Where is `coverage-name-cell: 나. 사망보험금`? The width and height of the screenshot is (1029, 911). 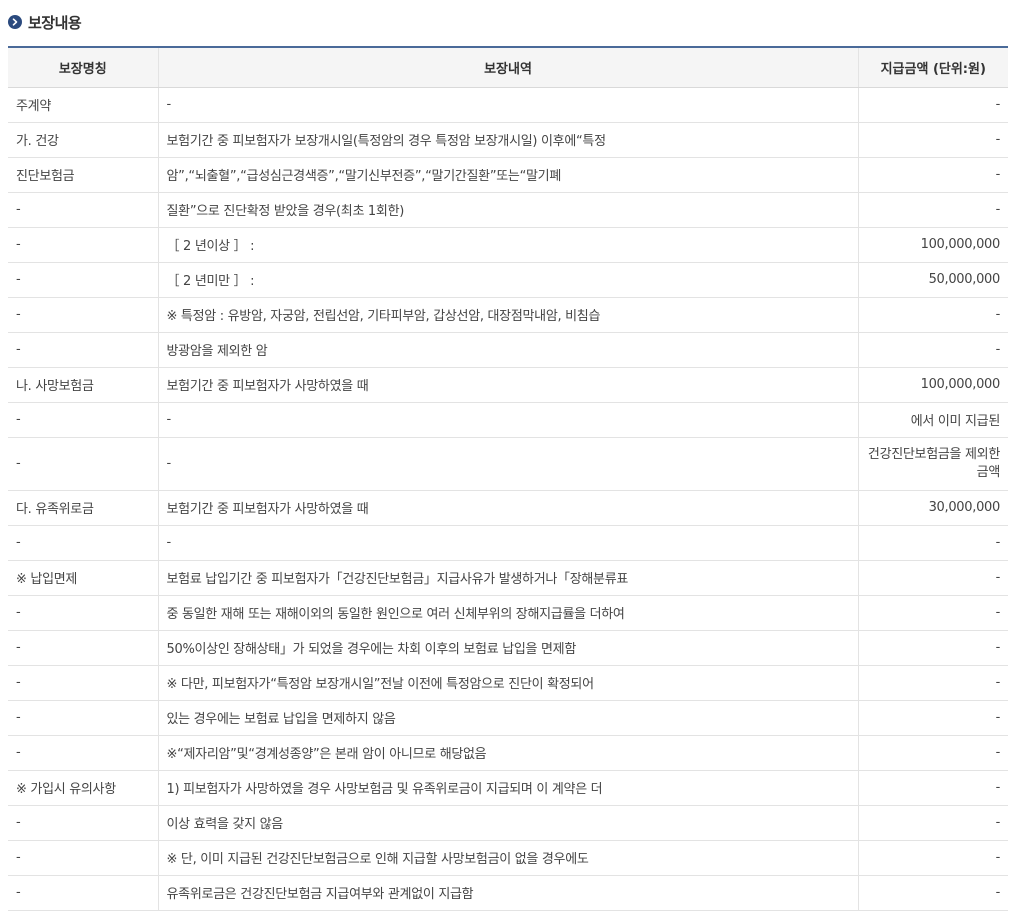
coverage-name-cell: 나. 사망보험금 is located at coordinates (83, 385).